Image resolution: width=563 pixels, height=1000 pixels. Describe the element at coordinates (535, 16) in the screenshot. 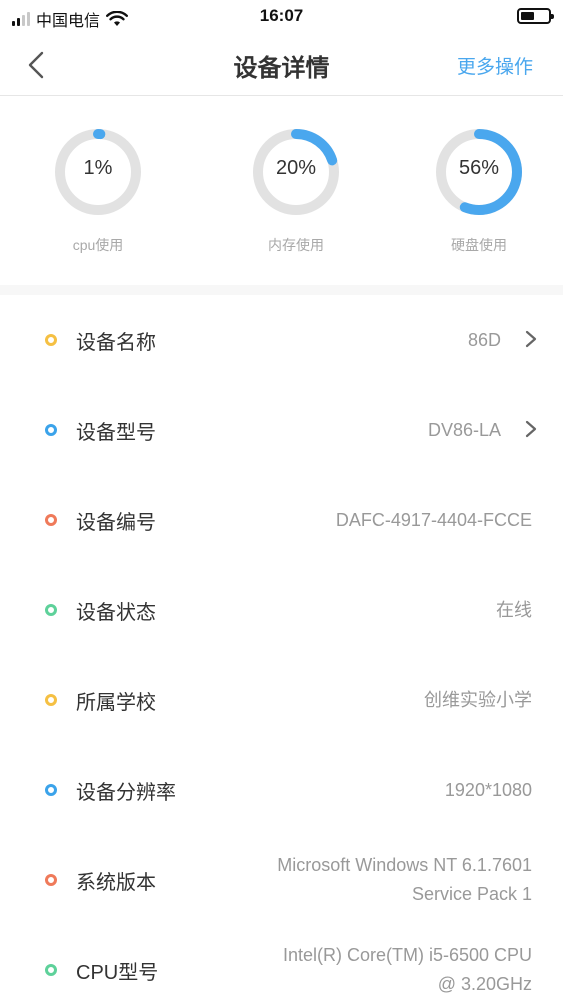

I see `battery-icon` at that location.